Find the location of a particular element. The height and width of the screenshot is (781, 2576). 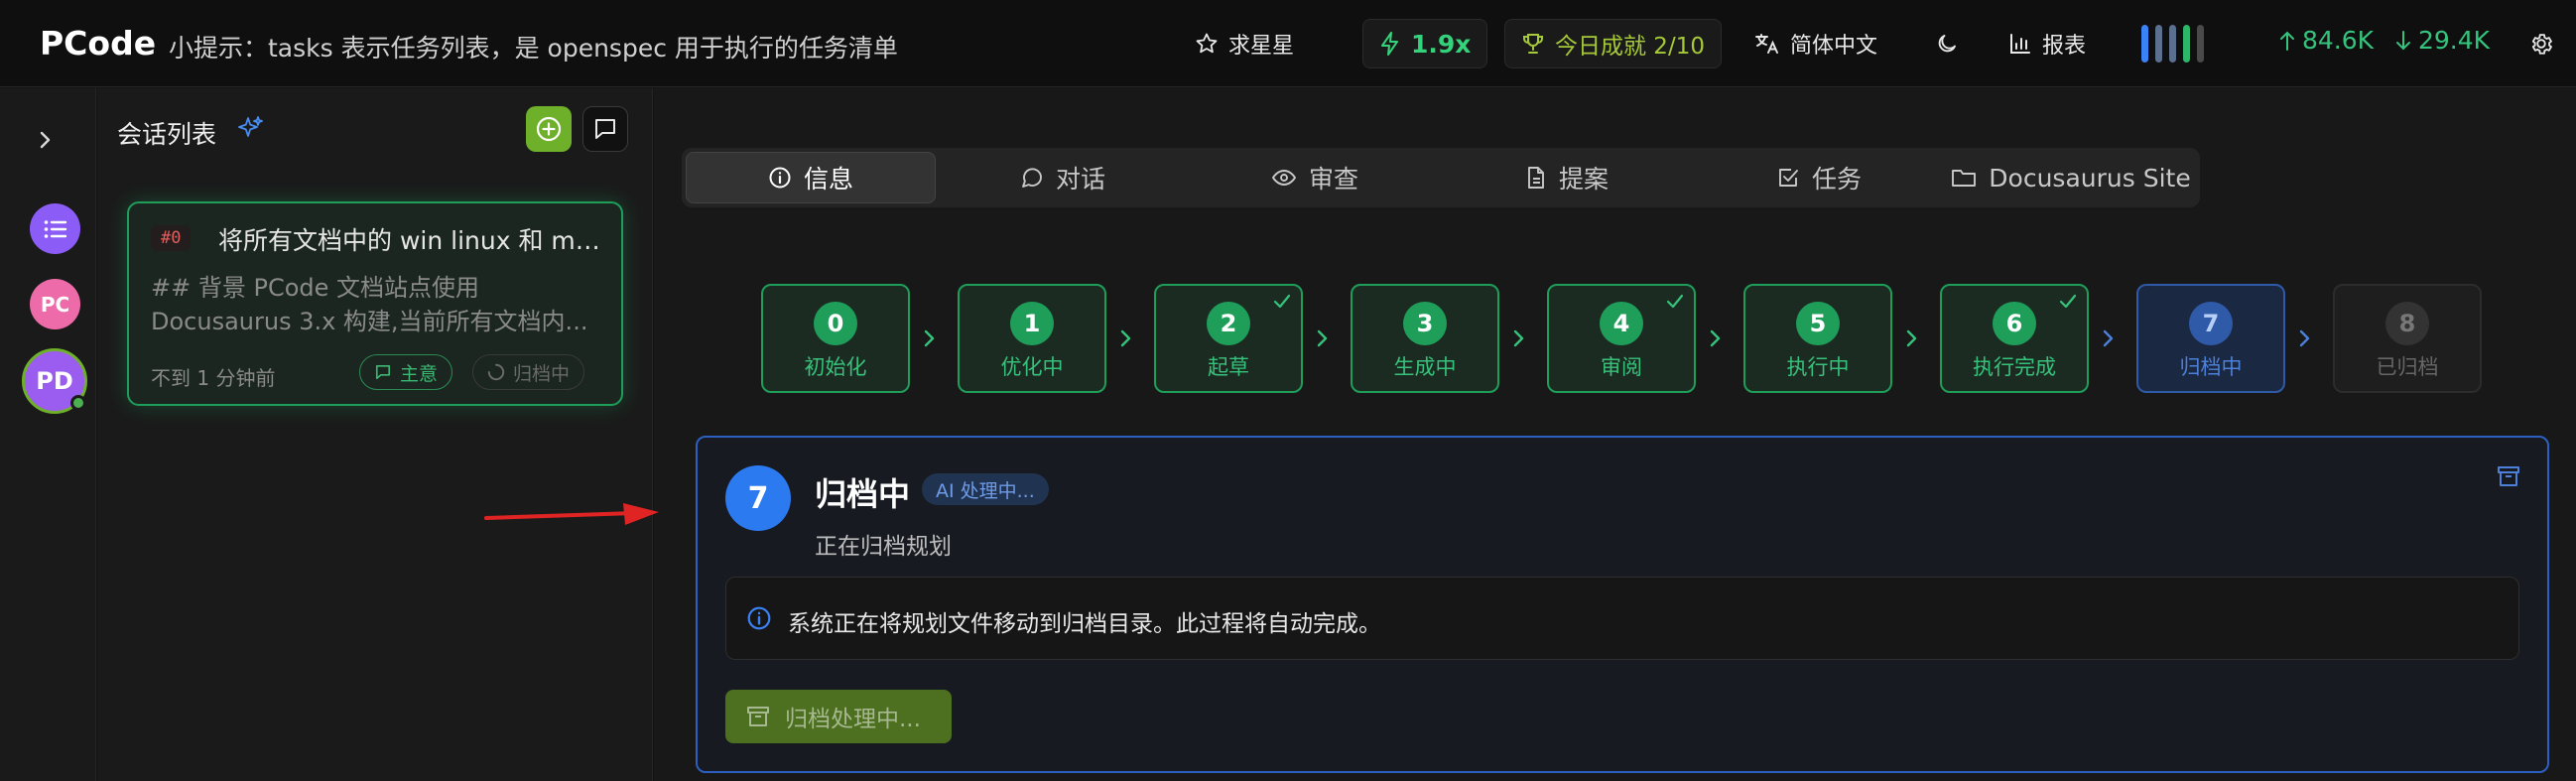

tab-info-label: 信息 is located at coordinates (828, 179).